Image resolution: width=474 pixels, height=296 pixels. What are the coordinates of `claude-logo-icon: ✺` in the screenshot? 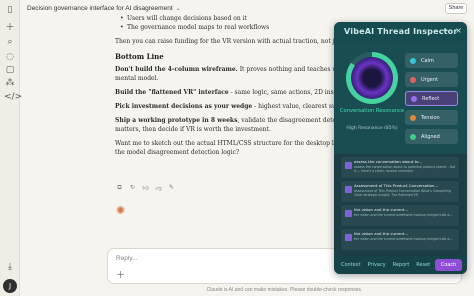 It's located at (121, 210).